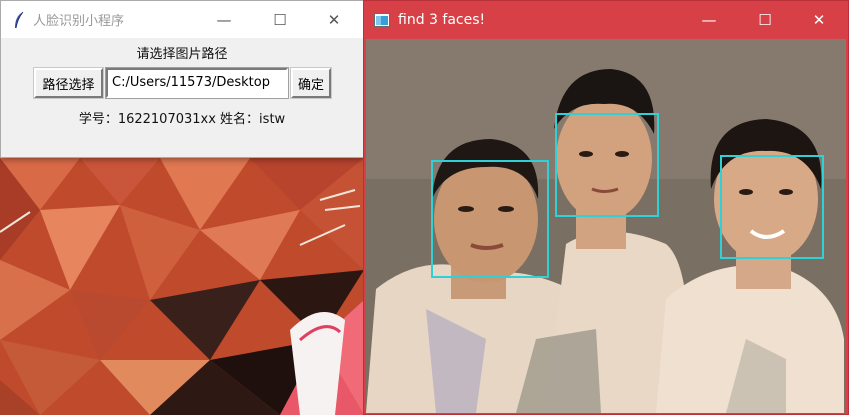 The width and height of the screenshot is (849, 415). What do you see at coordinates (442, 19) in the screenshot?
I see `result-title: find 3 faces!` at bounding box center [442, 19].